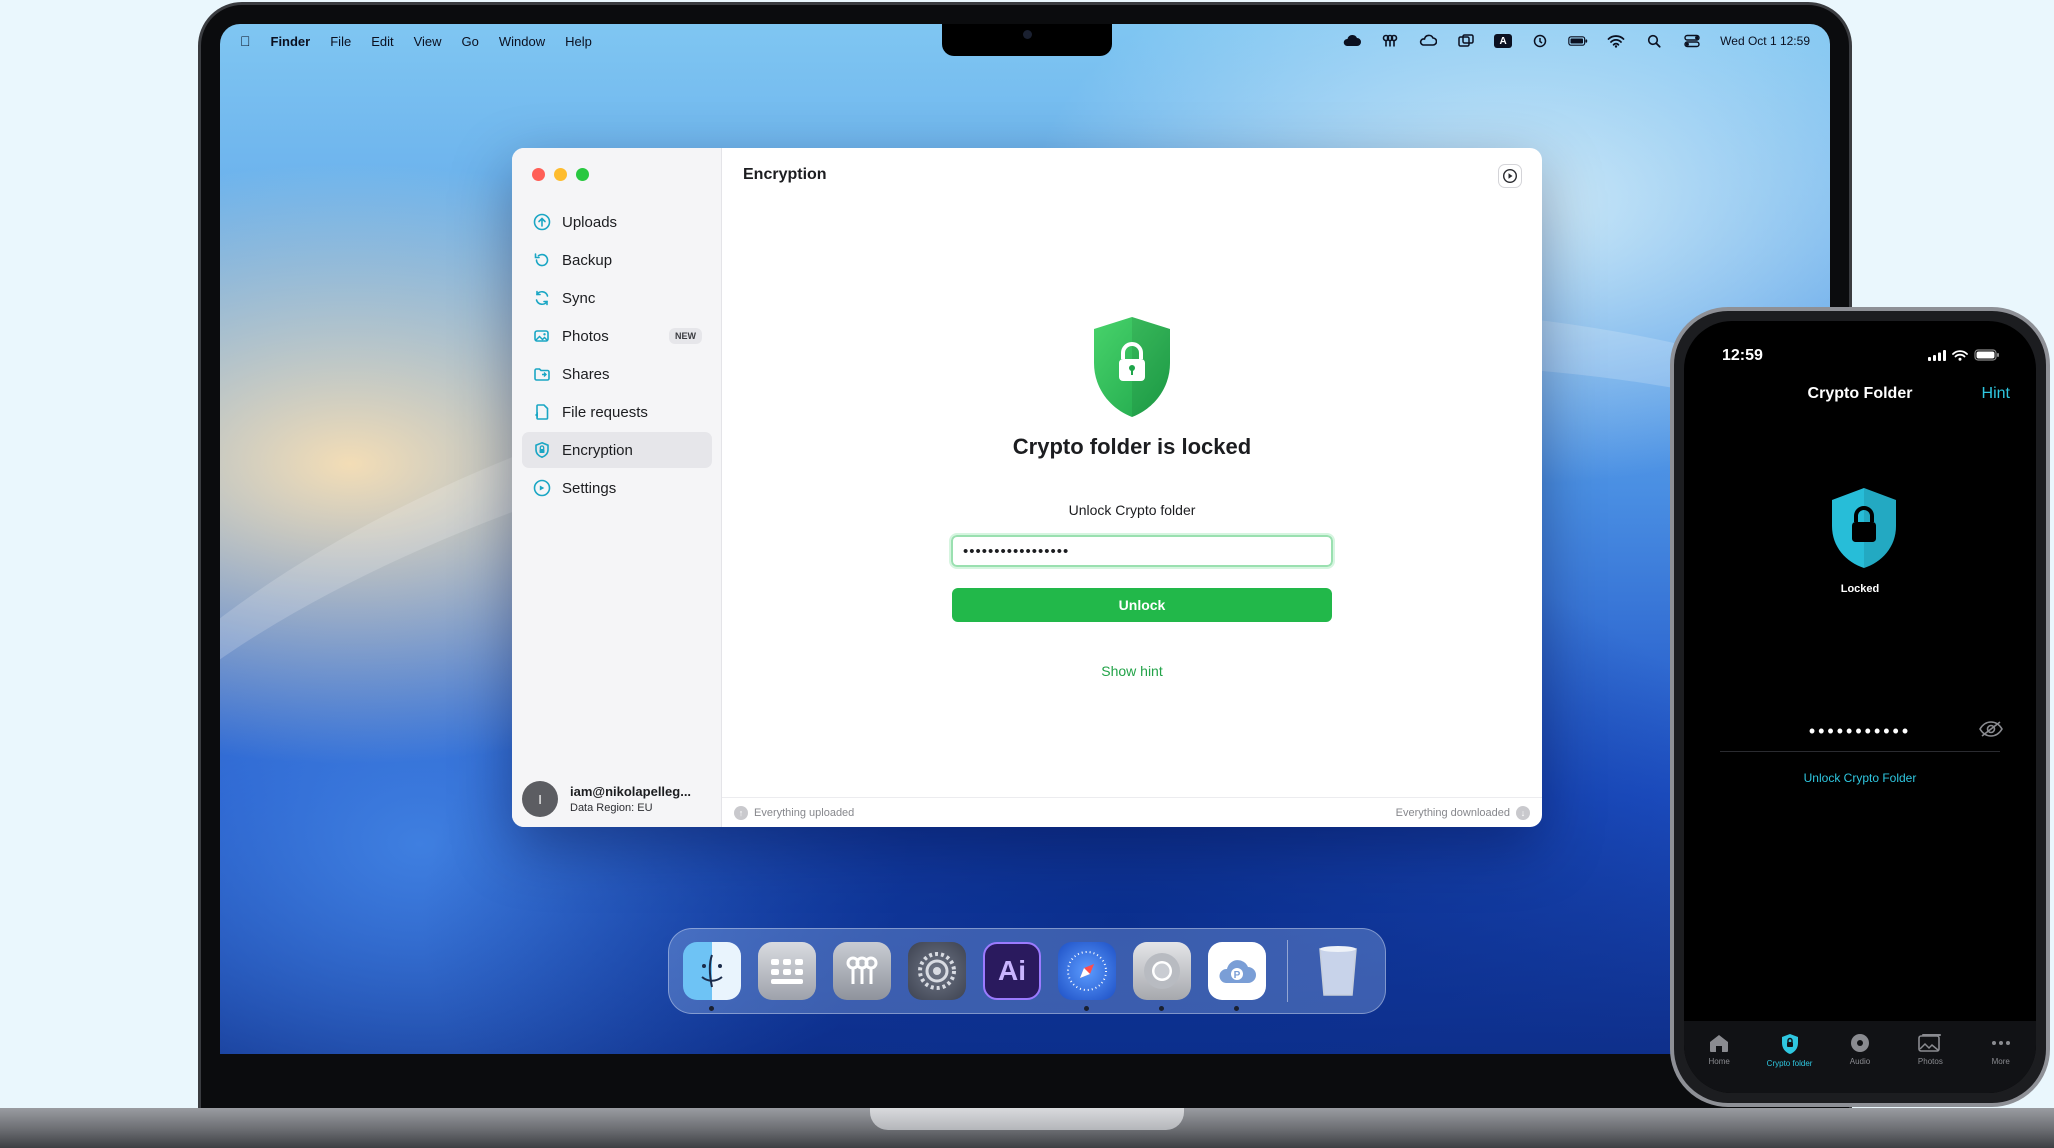 The image size is (2054, 1148). Describe the element at coordinates (685, 336) in the screenshot. I see `new-badge: NEW` at that location.